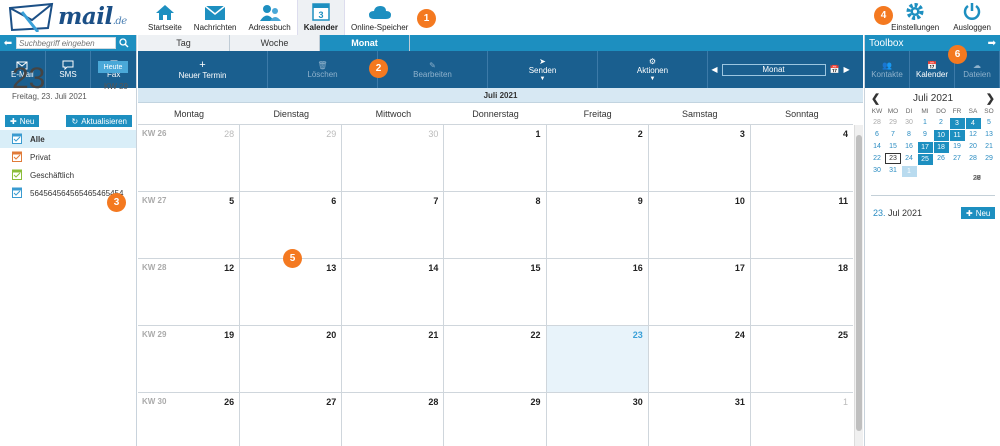 The width and height of the screenshot is (1000, 446). I want to click on refresh-button: ↻ Aktualisieren, so click(99, 121).